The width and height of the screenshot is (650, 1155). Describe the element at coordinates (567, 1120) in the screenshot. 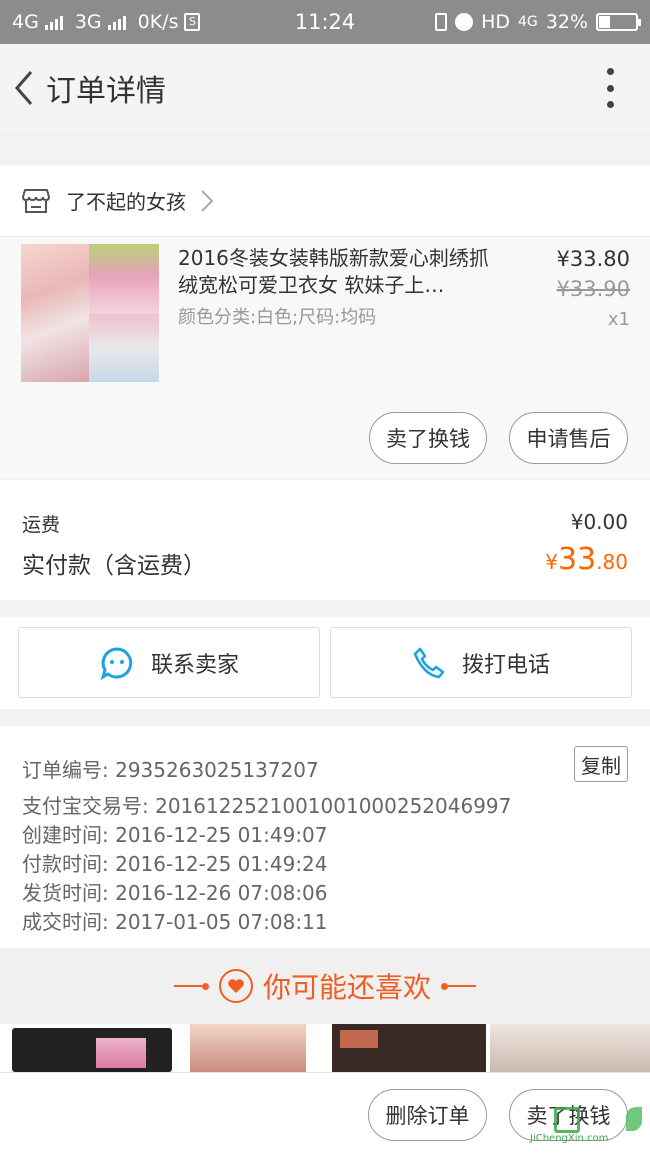

I see `watermark-logo` at that location.